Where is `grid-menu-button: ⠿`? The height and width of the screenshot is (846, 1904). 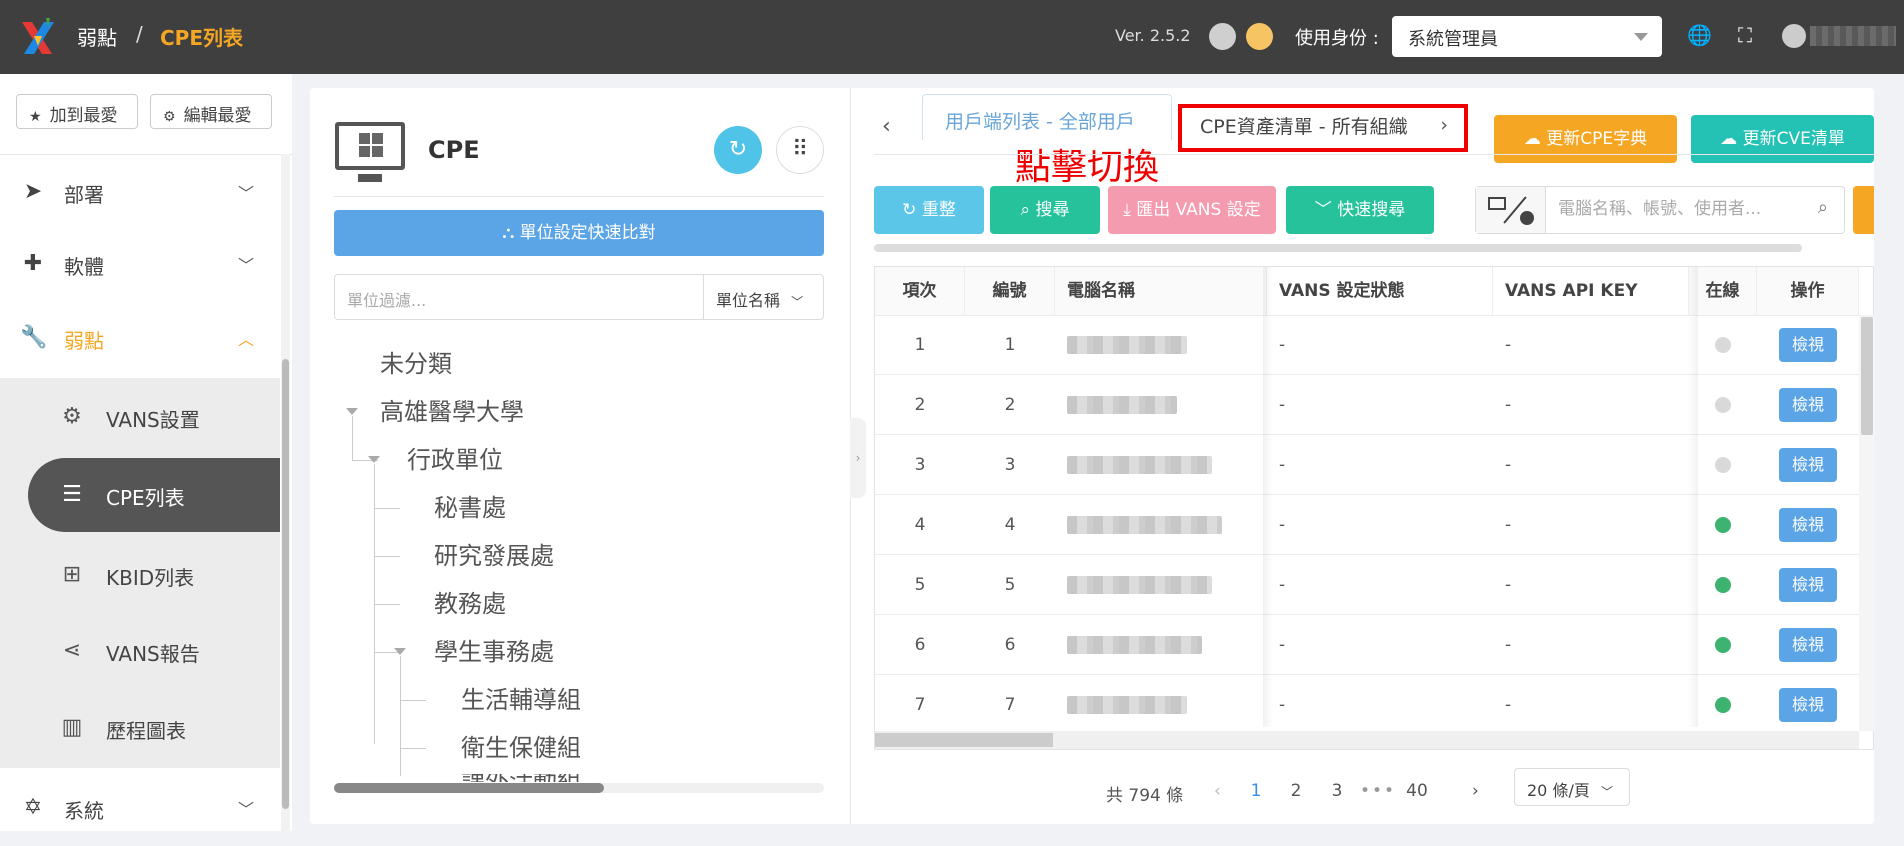
grid-menu-button: ⠿ is located at coordinates (800, 150).